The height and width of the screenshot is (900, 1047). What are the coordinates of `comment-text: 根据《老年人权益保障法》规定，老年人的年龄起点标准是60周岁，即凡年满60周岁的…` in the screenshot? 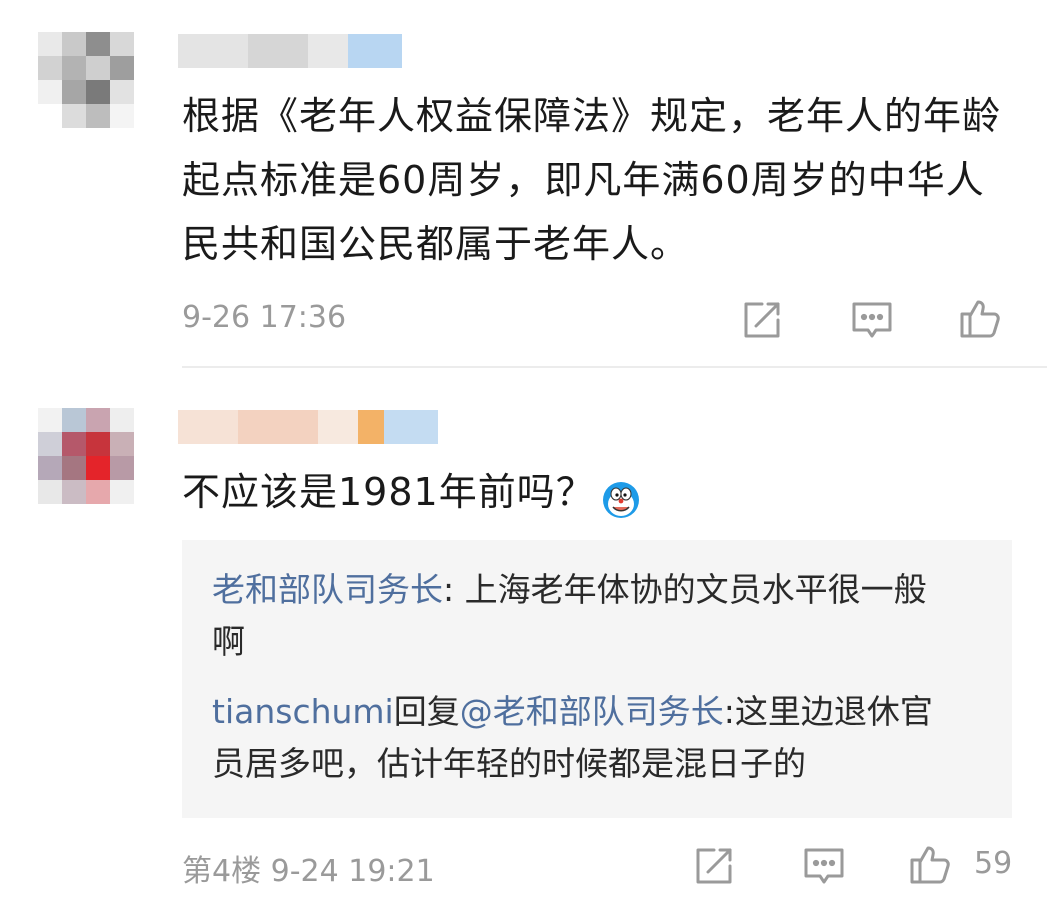 It's located at (592, 180).